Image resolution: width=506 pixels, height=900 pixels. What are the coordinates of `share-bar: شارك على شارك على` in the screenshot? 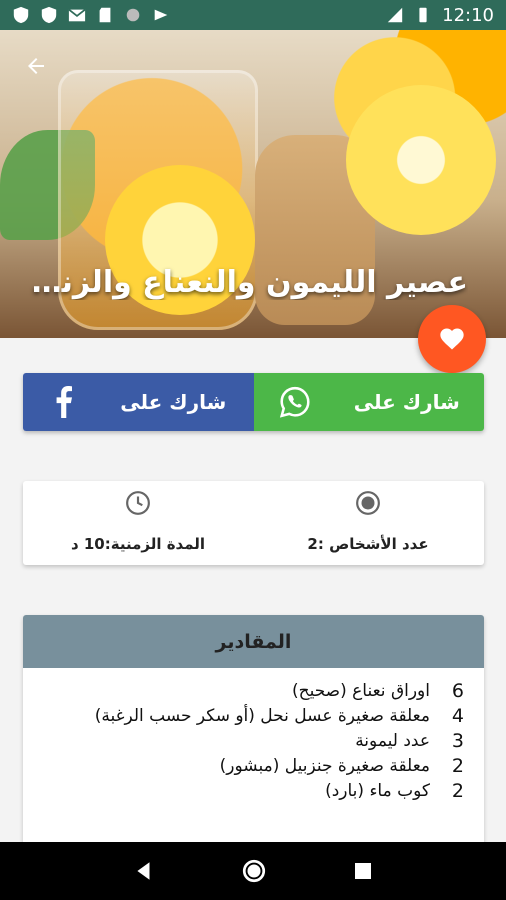 It's located at (253, 402).